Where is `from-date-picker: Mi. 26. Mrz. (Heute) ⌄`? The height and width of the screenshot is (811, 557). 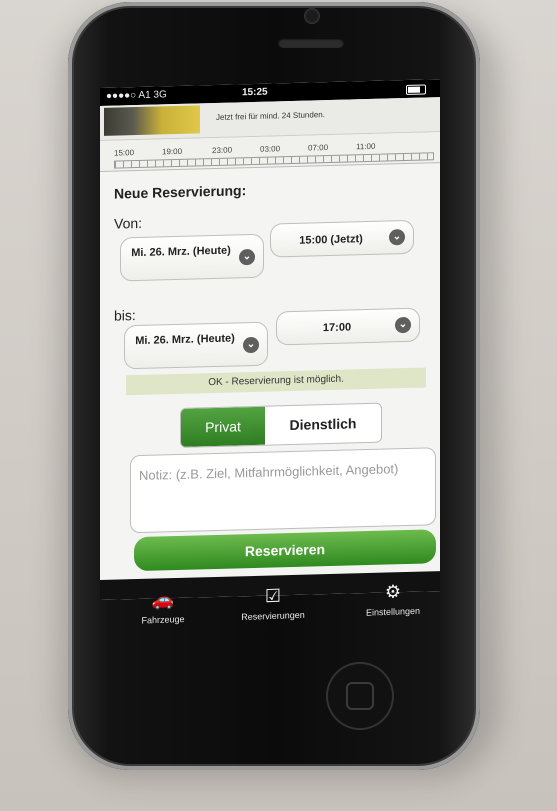 from-date-picker: Mi. 26. Mrz. (Heute) ⌄ is located at coordinates (192, 257).